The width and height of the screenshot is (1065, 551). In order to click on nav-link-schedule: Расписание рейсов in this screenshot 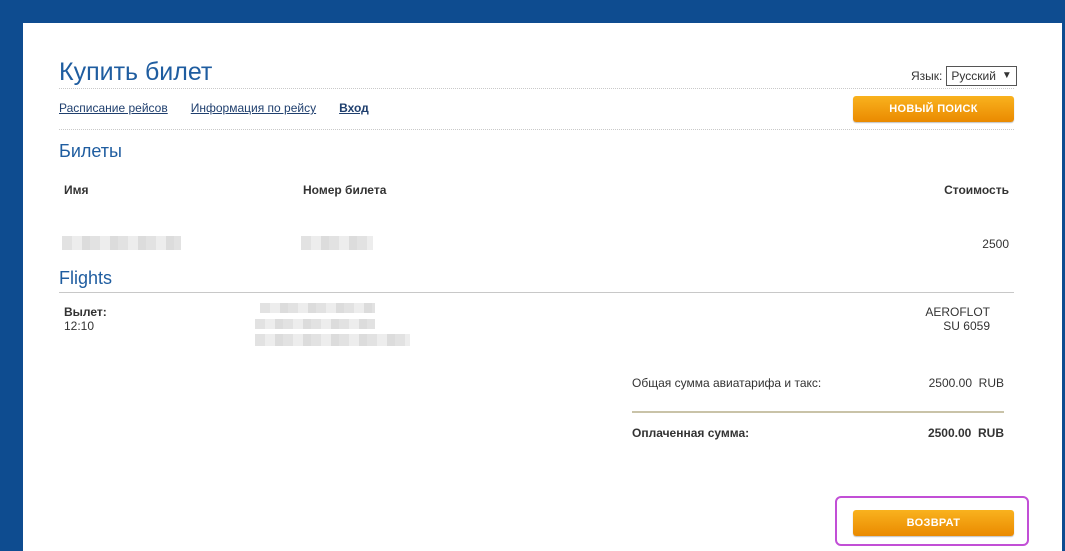, I will do `click(113, 108)`.